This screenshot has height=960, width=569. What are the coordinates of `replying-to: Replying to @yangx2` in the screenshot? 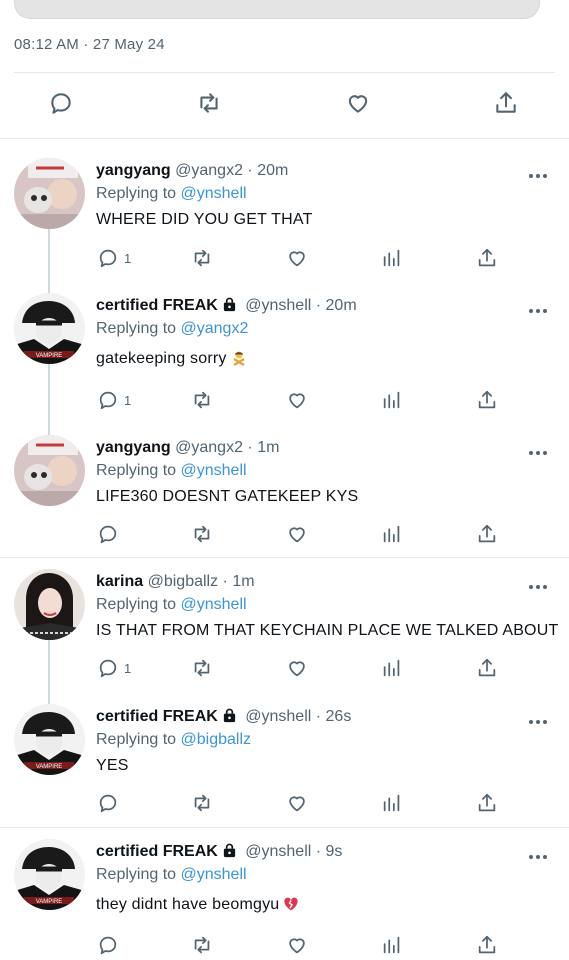 It's located at (172, 329).